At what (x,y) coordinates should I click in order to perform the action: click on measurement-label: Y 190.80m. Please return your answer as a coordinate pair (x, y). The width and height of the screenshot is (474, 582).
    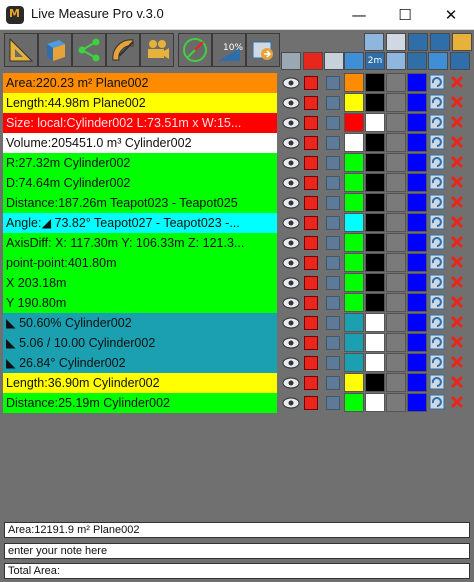
    Looking at the image, I should click on (140, 303).